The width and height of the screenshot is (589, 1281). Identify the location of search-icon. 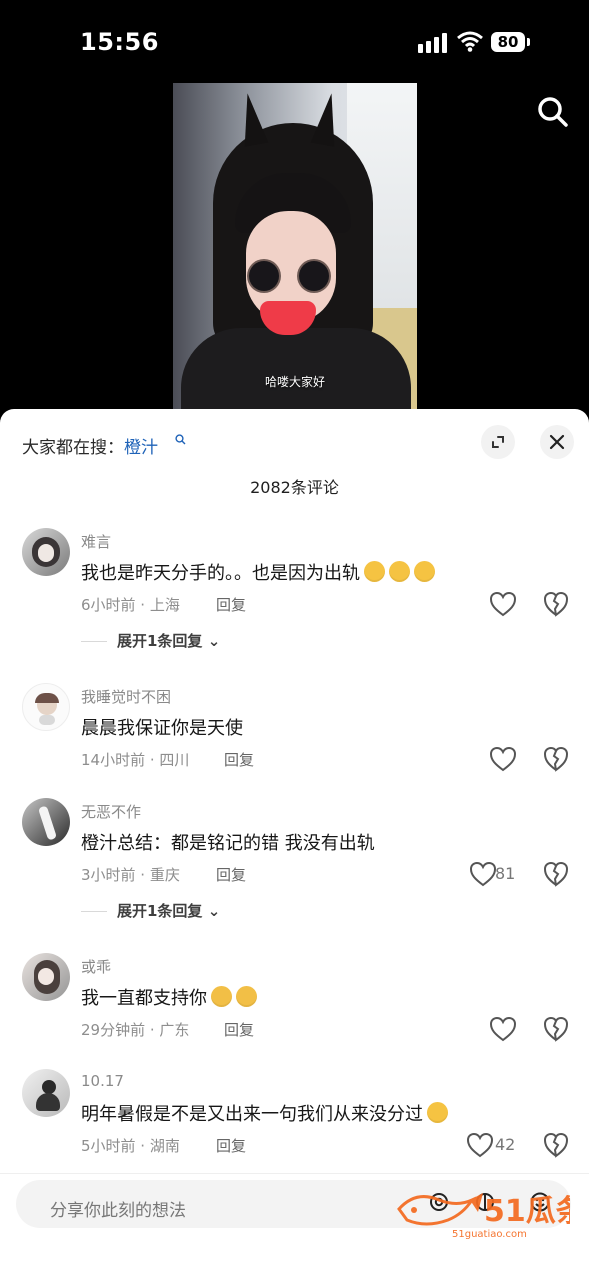
(553, 112).